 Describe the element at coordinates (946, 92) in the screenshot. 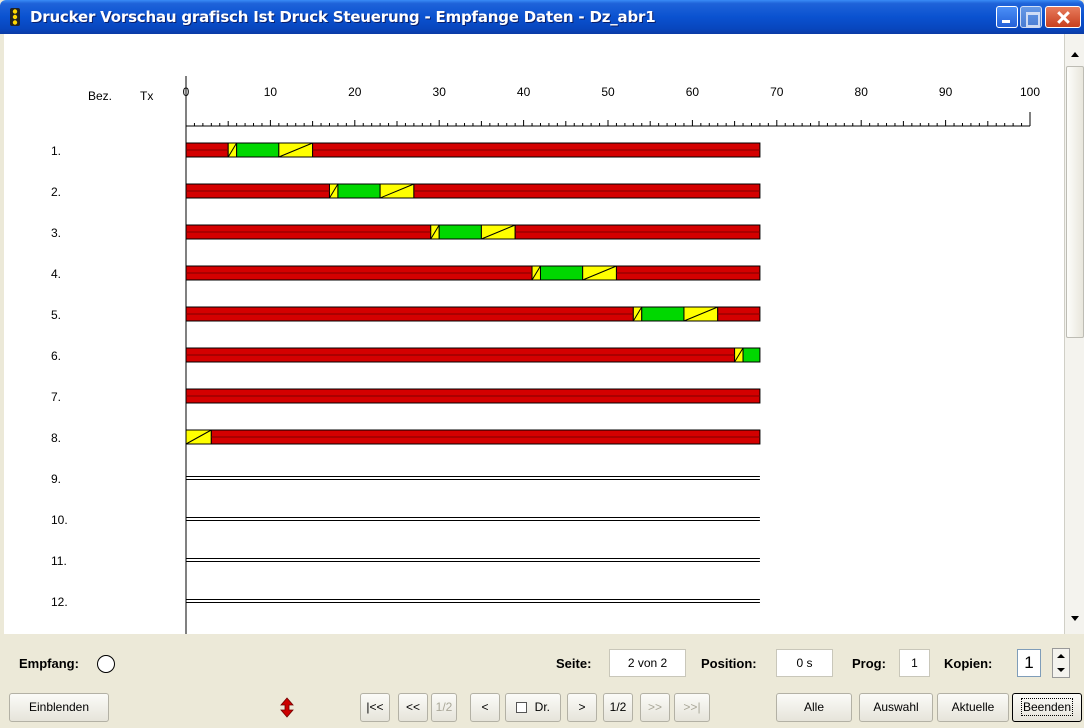

I see `axis-tick-label: 90` at that location.